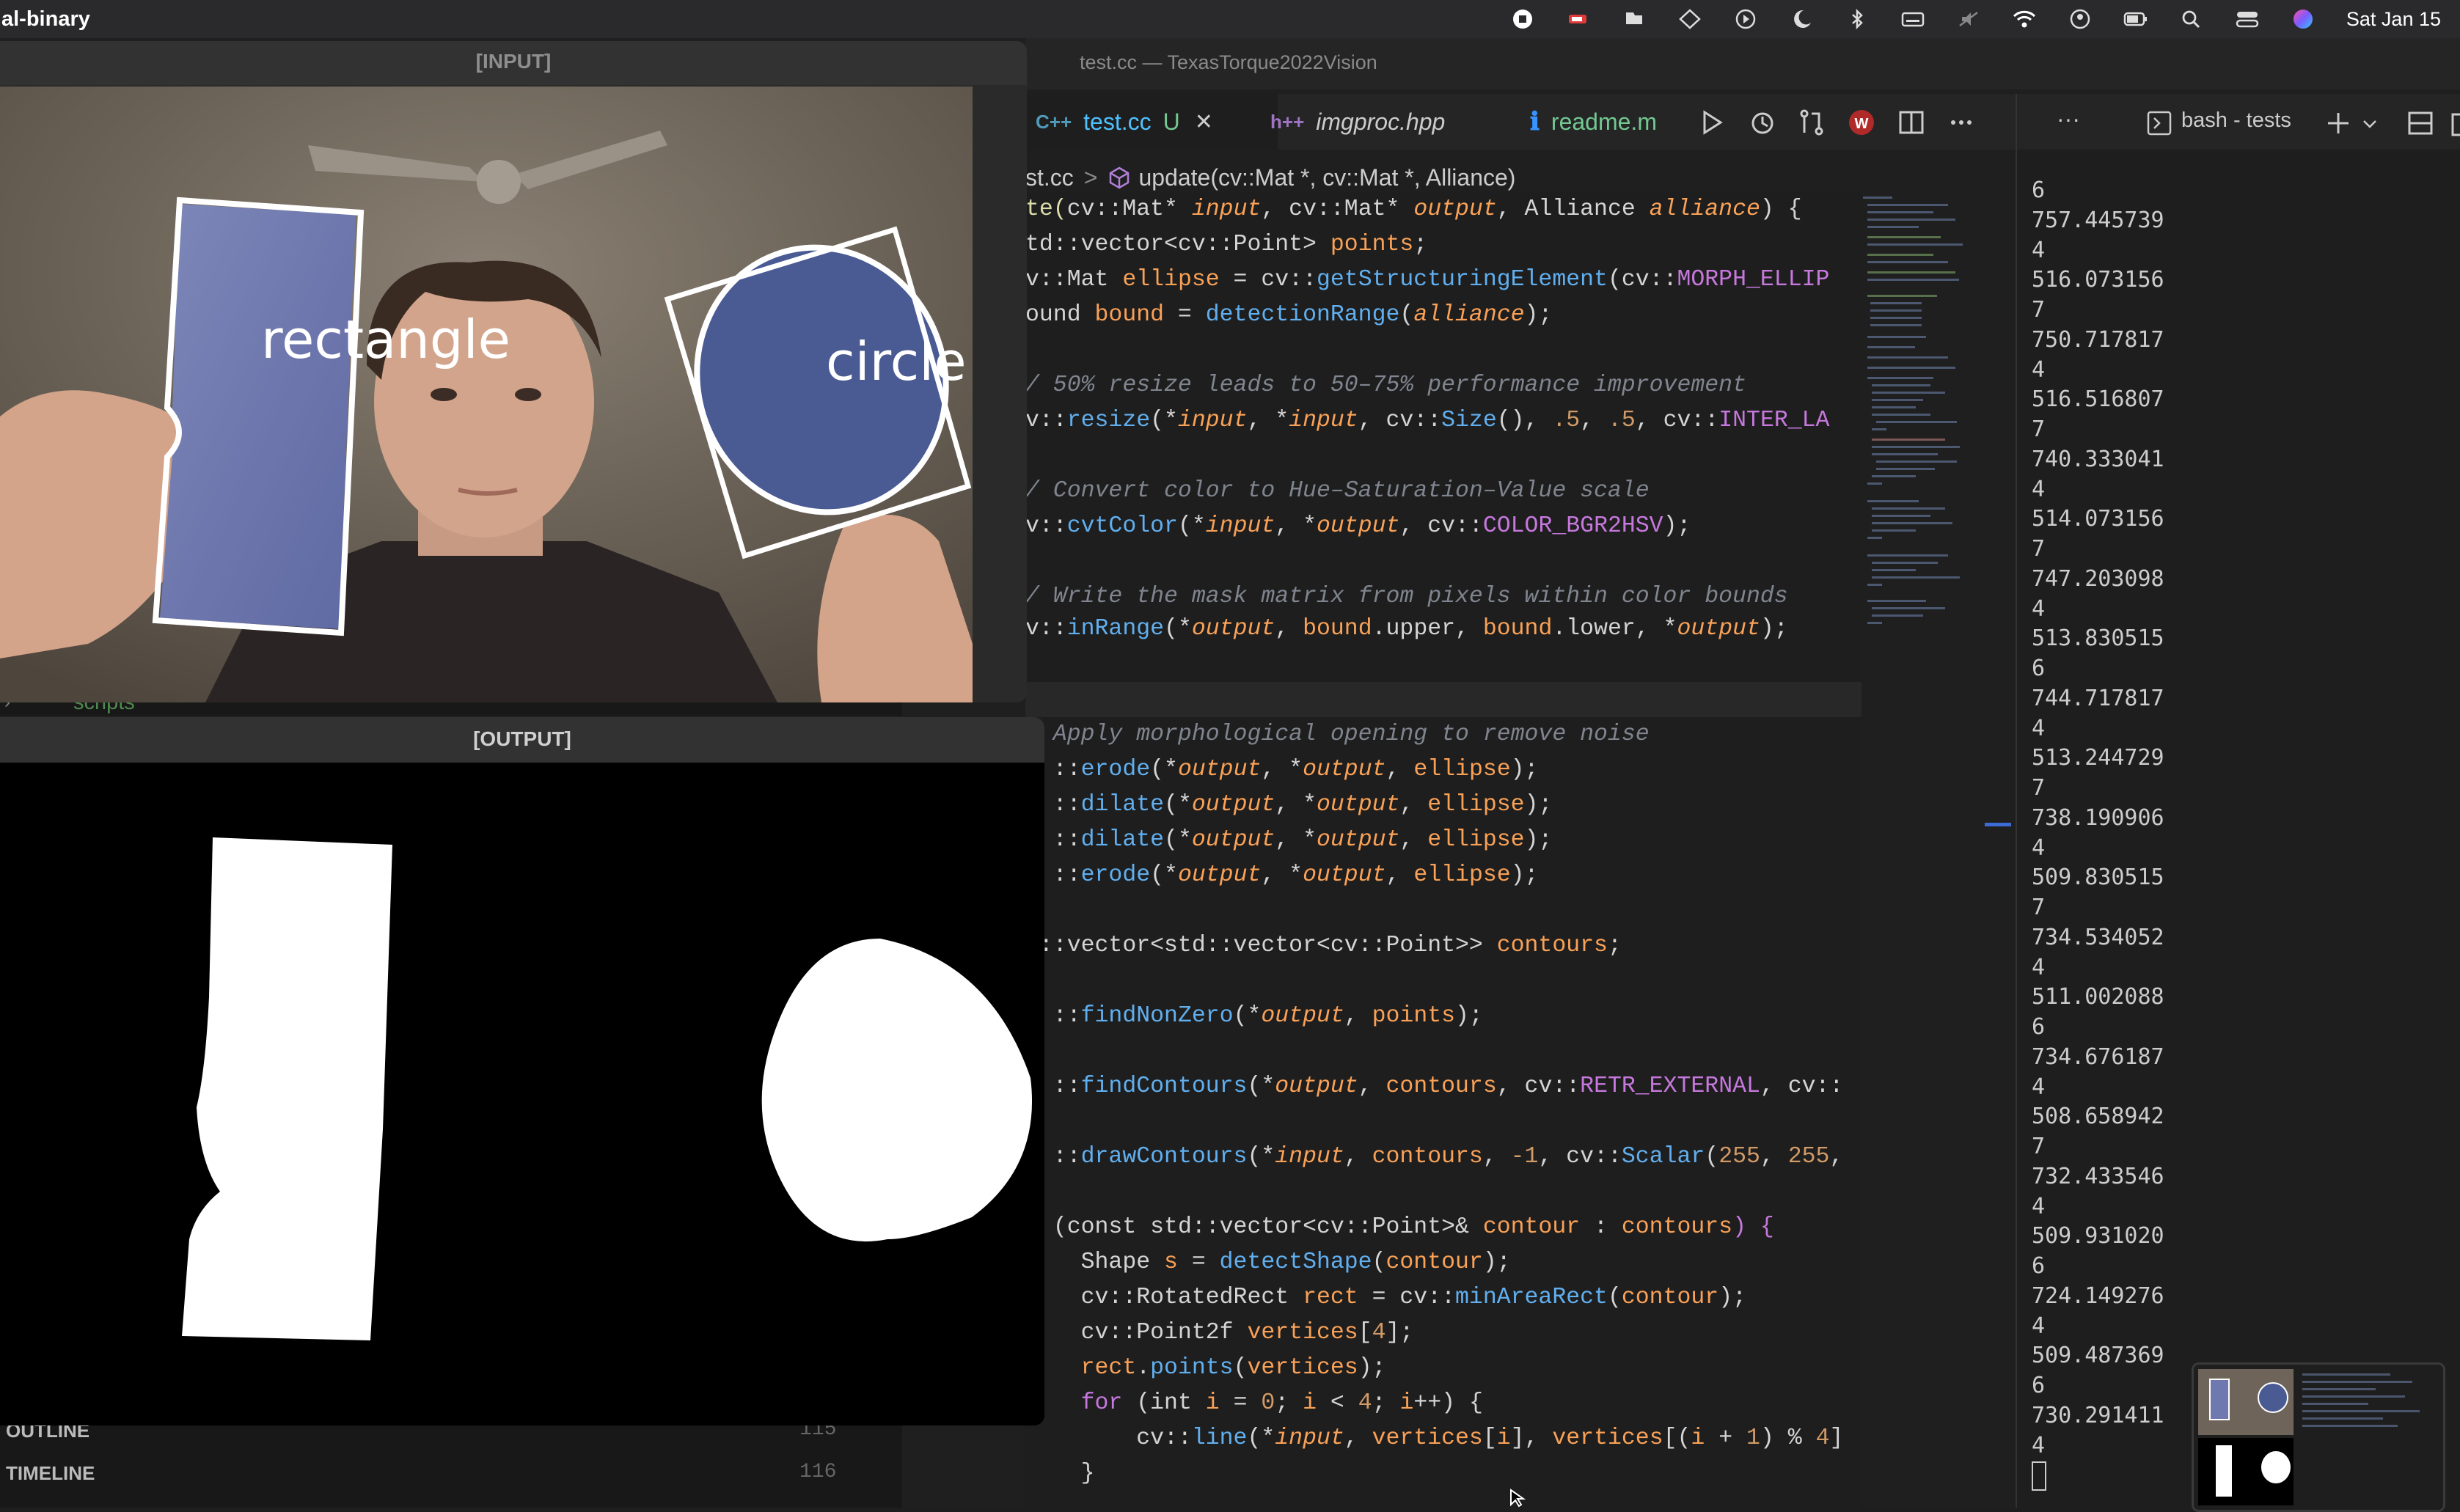  Describe the element at coordinates (1918, 471) in the screenshot. I see `minimap` at that location.